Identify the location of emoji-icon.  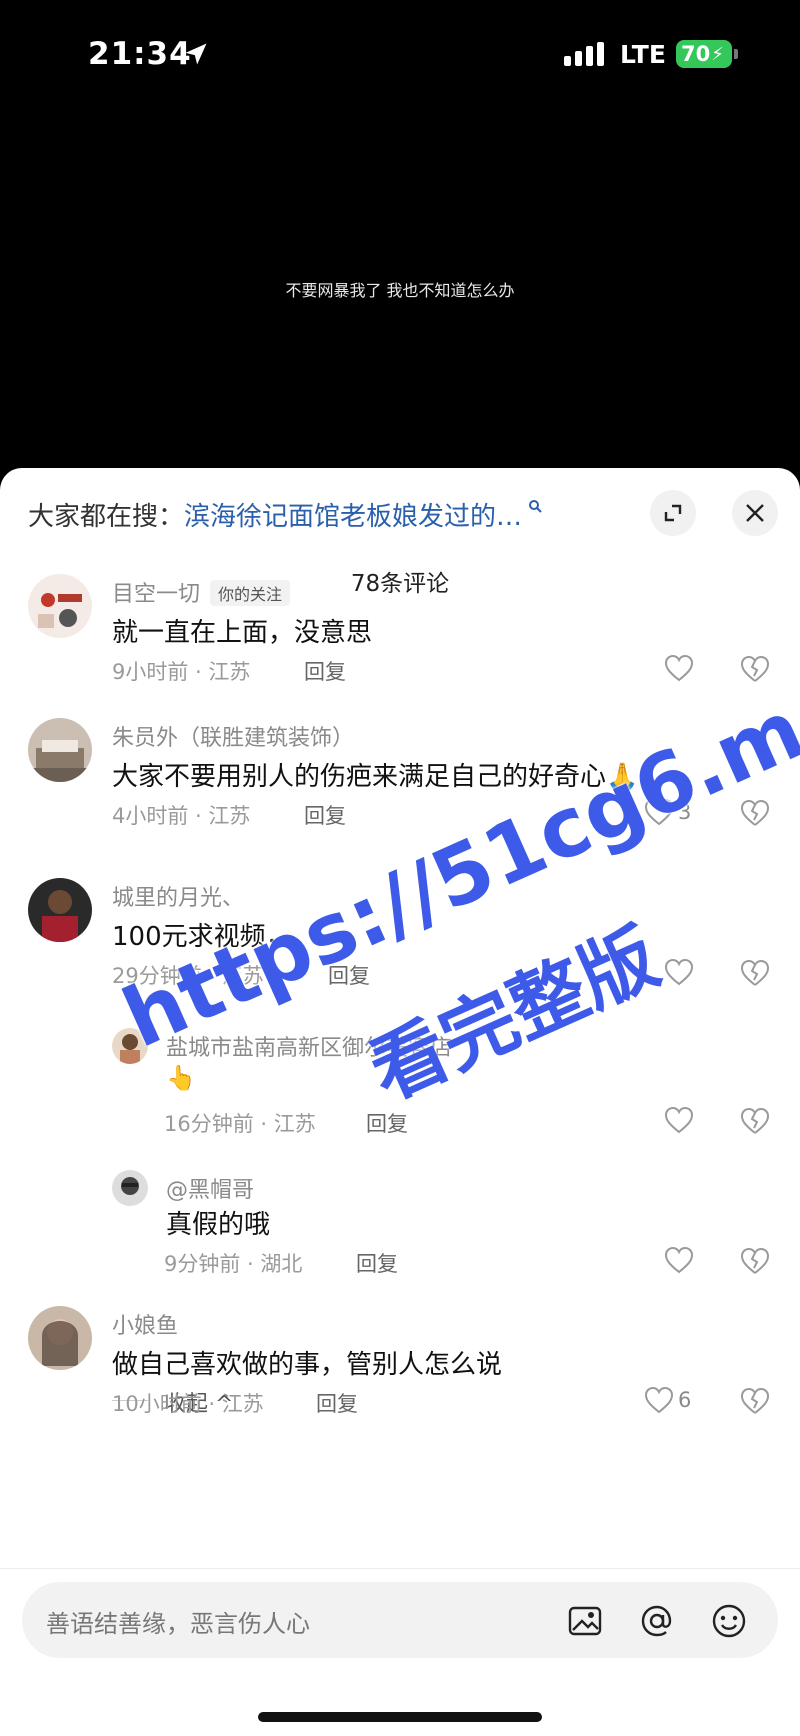
(729, 1621).